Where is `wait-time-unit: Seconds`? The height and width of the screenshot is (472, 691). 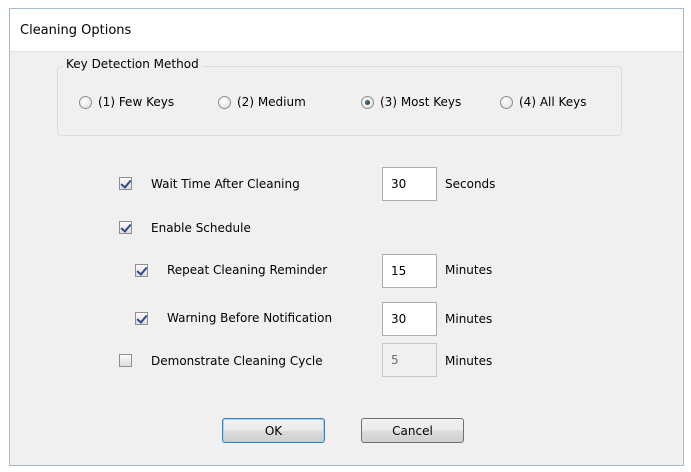 wait-time-unit: Seconds is located at coordinates (470, 184).